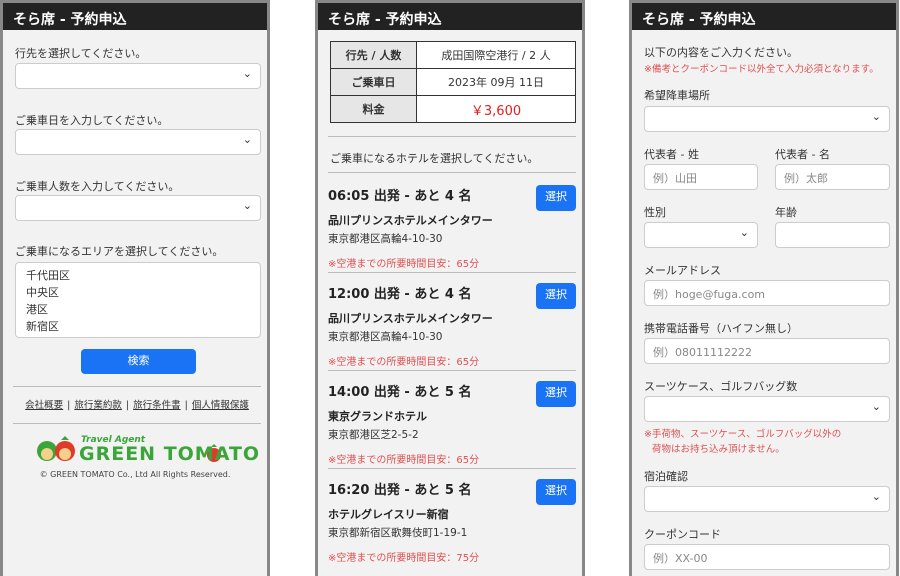 The width and height of the screenshot is (900, 576). I want to click on first-name-input: 例）太郎, so click(832, 177).